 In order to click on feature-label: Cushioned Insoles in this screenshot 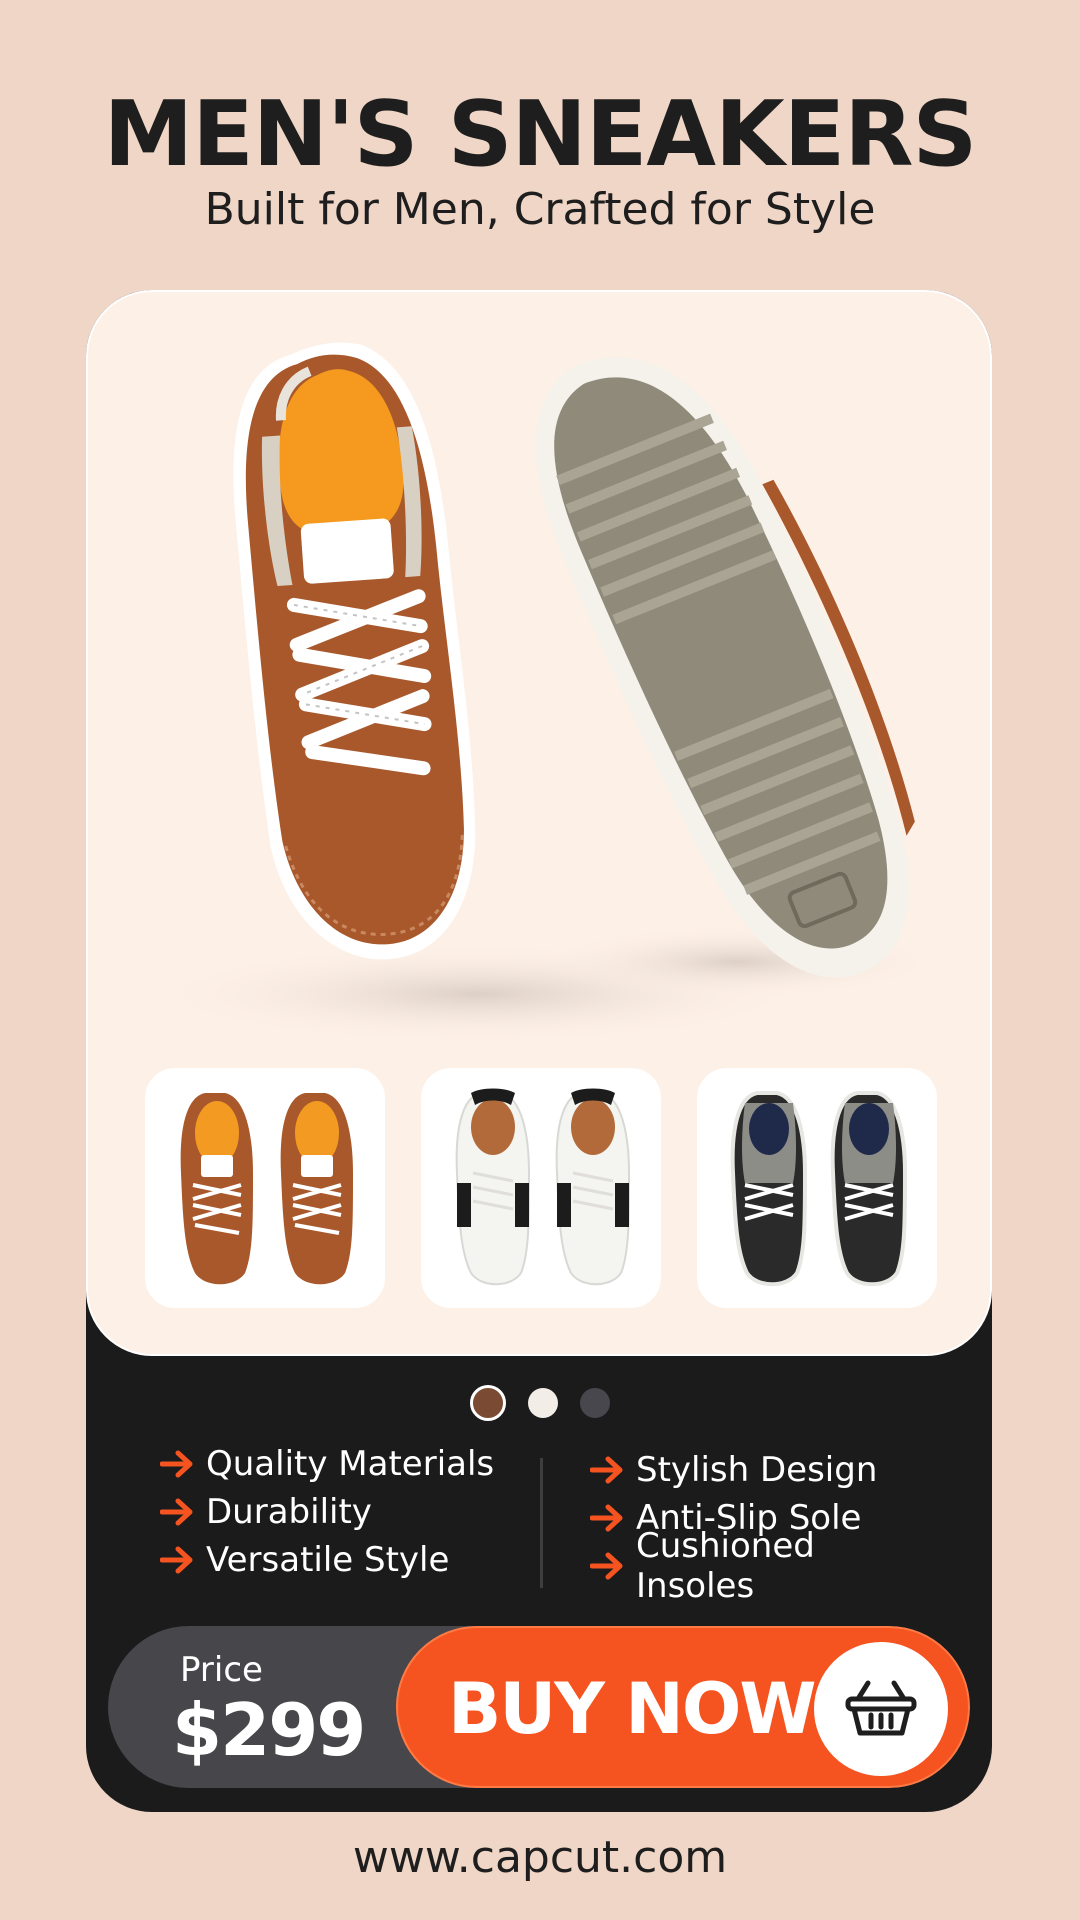, I will do `click(725, 1566)`.